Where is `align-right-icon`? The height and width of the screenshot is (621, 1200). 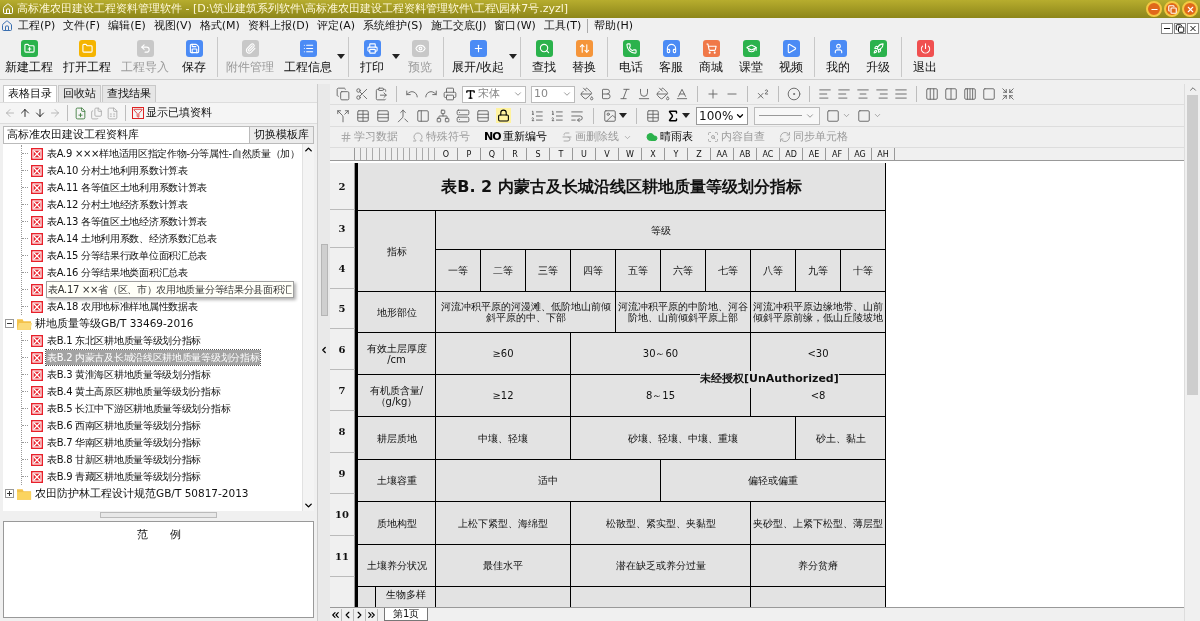 align-right-icon is located at coordinates (882, 94).